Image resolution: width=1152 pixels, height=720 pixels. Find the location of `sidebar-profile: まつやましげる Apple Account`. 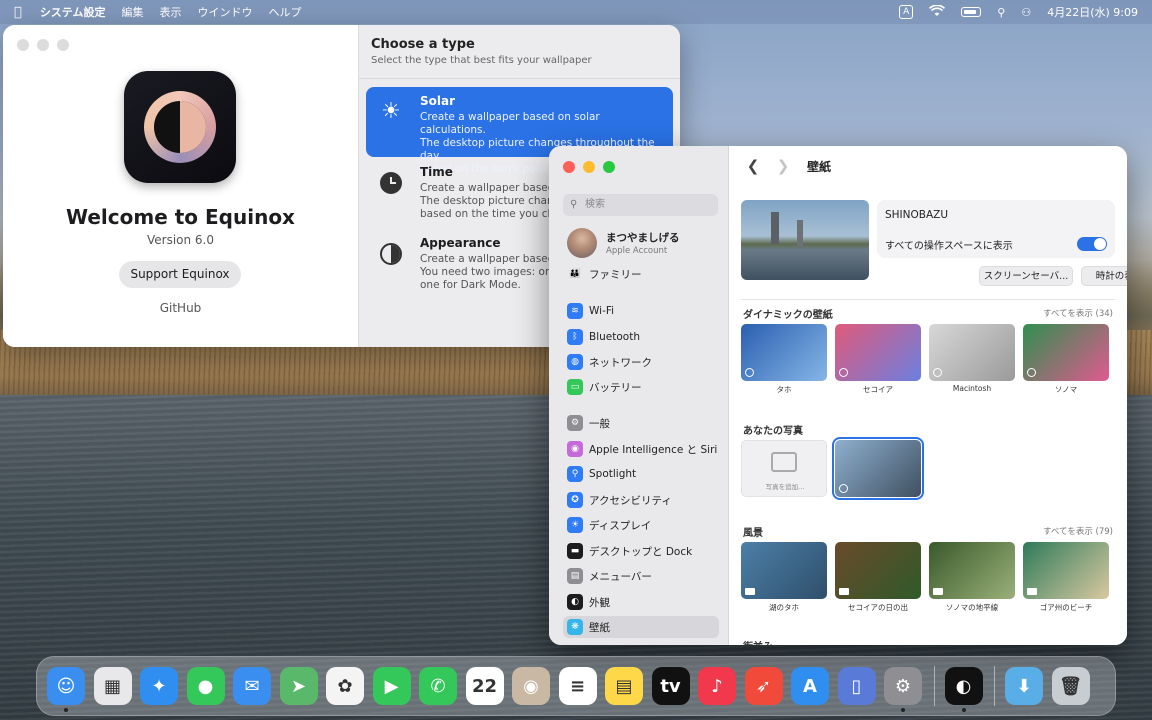

sidebar-profile: まつやましげる Apple Account is located at coordinates (623, 243).